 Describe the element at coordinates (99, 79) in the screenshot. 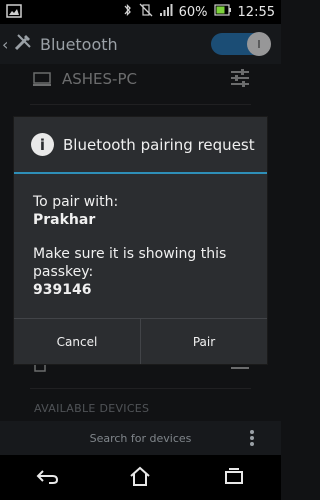

I see `device-name: ASHES-PC` at that location.